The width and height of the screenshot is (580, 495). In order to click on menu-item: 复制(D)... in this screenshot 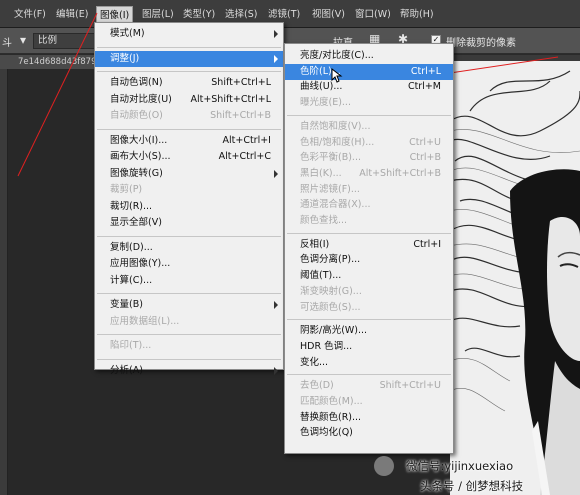, I will do `click(189, 248)`.